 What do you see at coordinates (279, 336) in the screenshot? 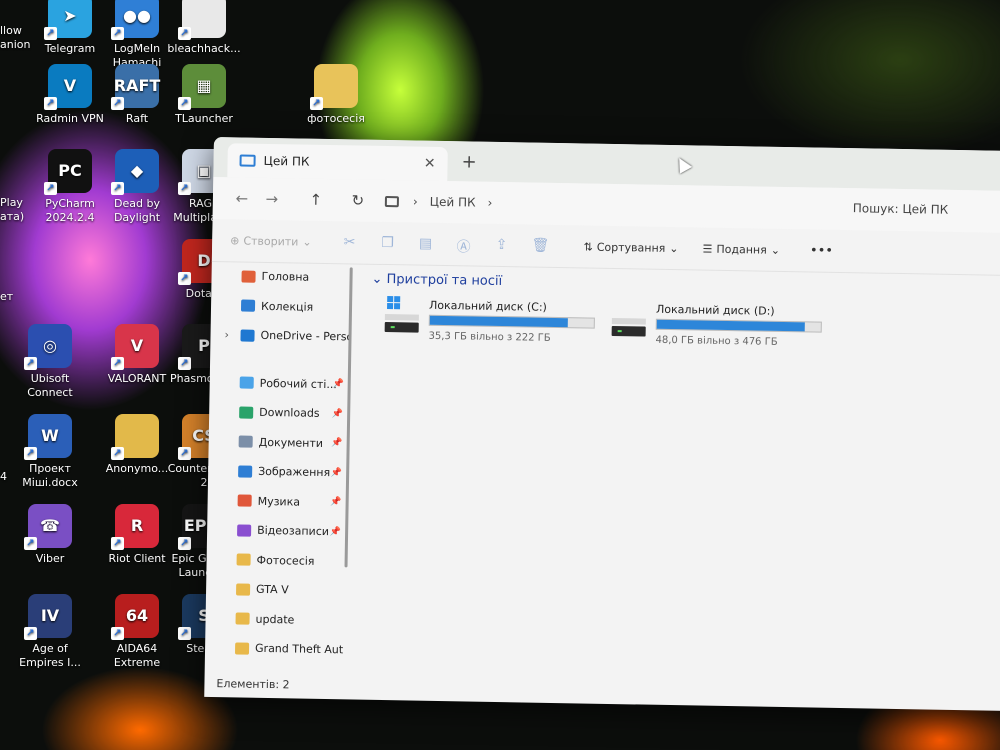
I see `sidebar-item: › OneDrive - Perso` at bounding box center [279, 336].